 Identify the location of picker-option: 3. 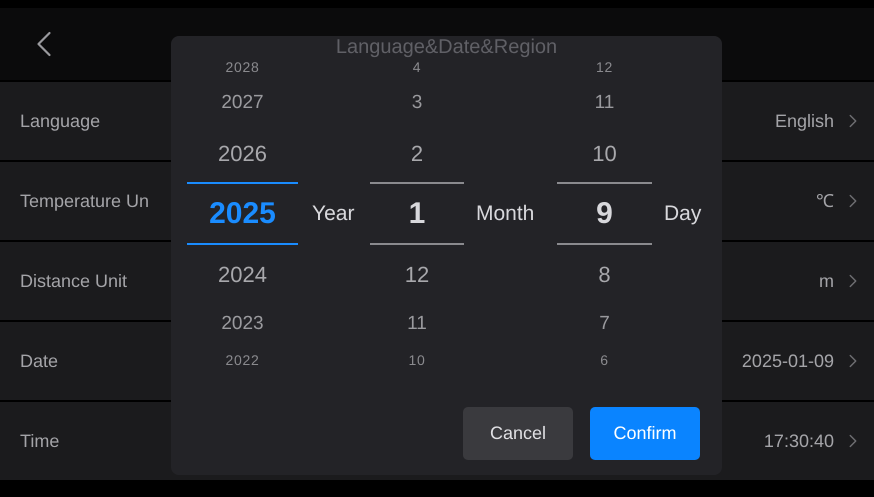
(417, 103).